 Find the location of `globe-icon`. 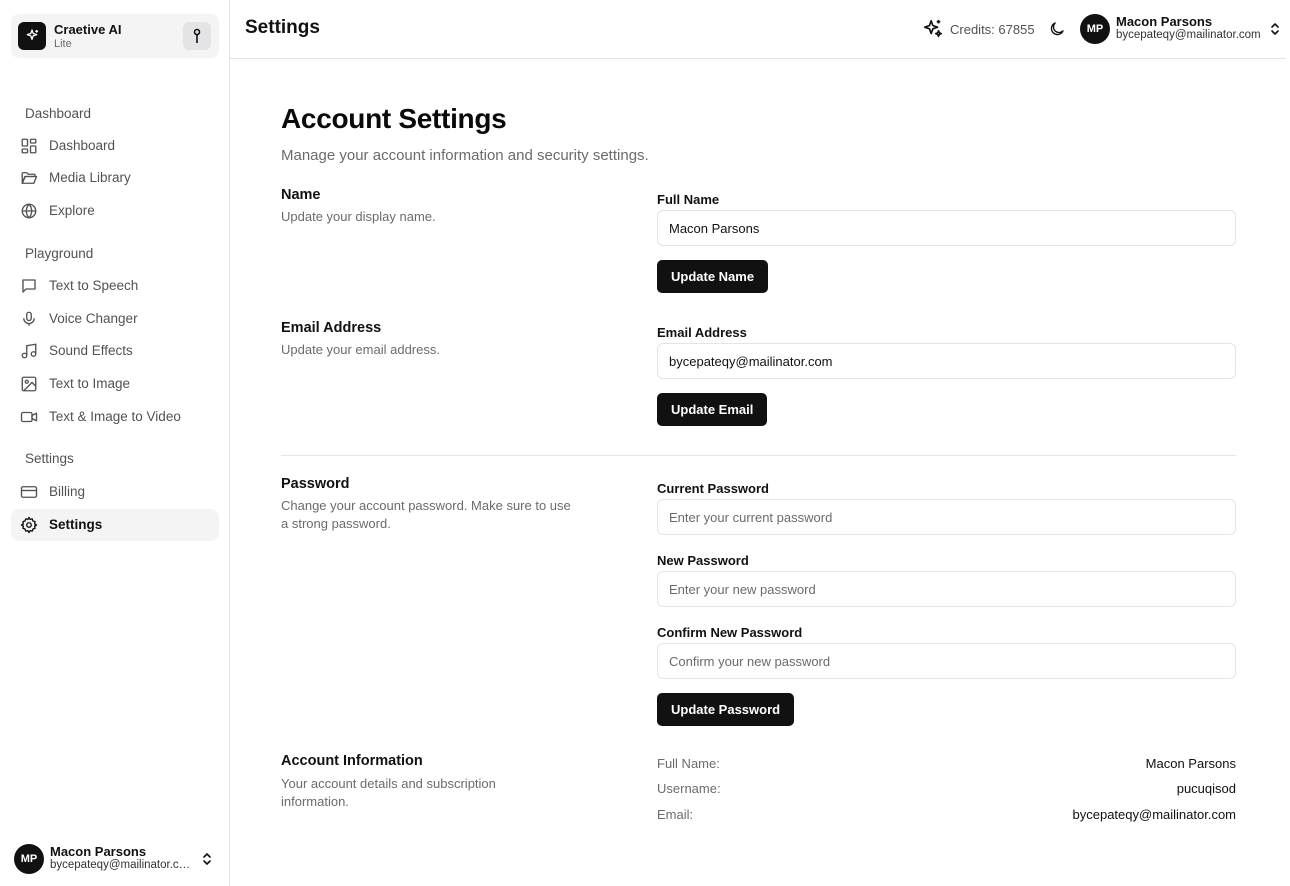

globe-icon is located at coordinates (29, 211).